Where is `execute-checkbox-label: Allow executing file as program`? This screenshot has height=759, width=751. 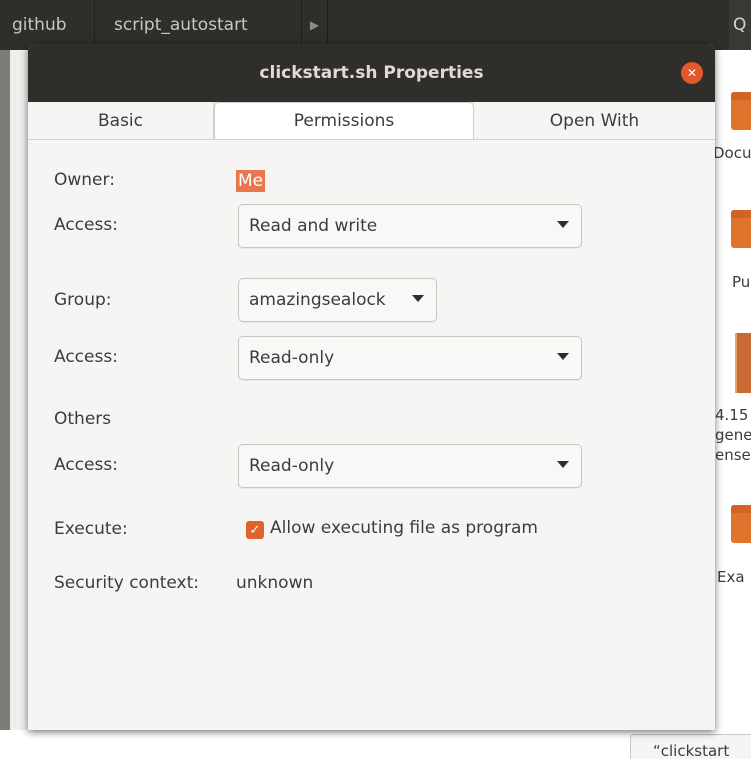
execute-checkbox-label: Allow executing file as program is located at coordinates (404, 528).